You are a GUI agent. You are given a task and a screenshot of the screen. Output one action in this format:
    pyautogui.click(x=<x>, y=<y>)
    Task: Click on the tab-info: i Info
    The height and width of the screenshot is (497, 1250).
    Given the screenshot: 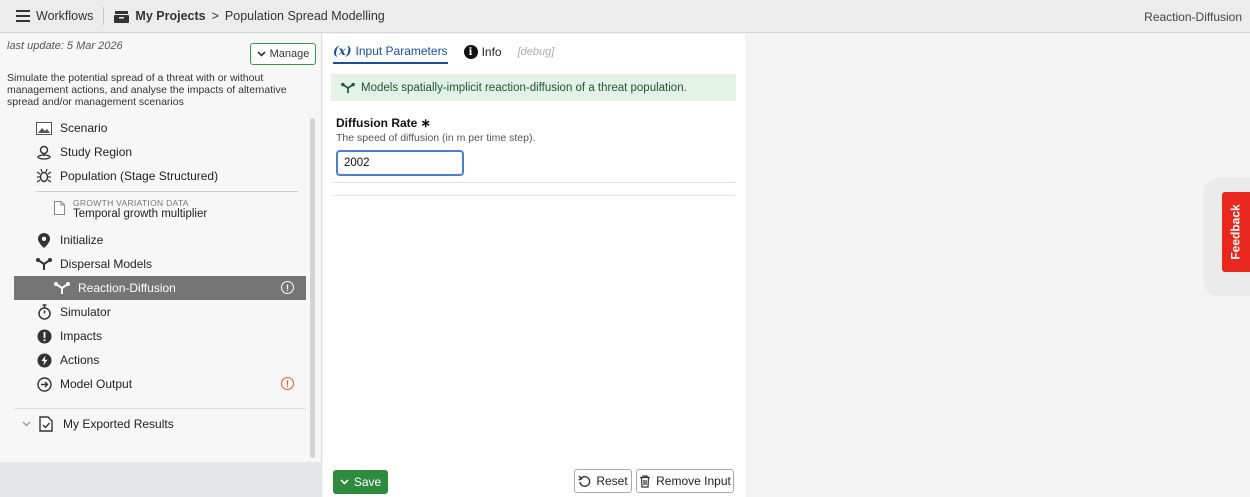 What is the action you would take?
    pyautogui.click(x=482, y=54)
    